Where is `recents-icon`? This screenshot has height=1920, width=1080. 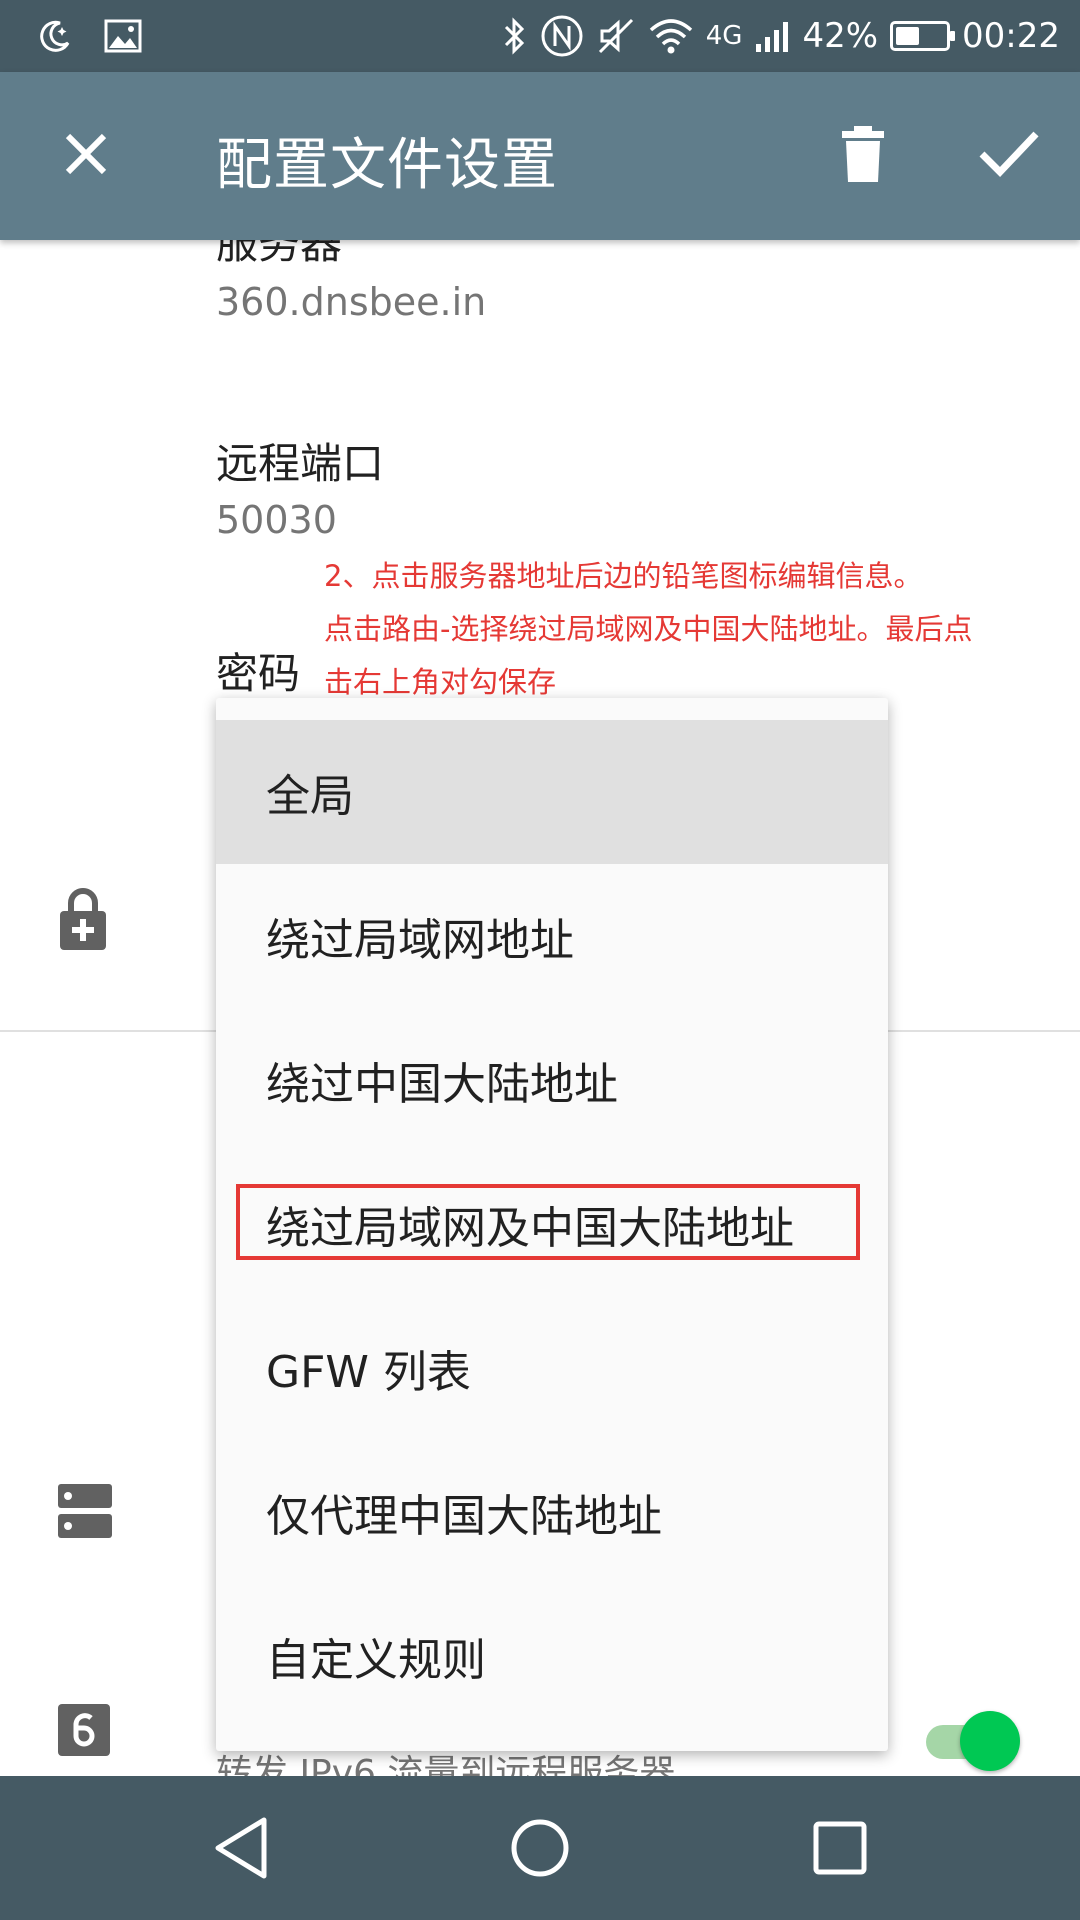
recents-icon is located at coordinates (840, 1848).